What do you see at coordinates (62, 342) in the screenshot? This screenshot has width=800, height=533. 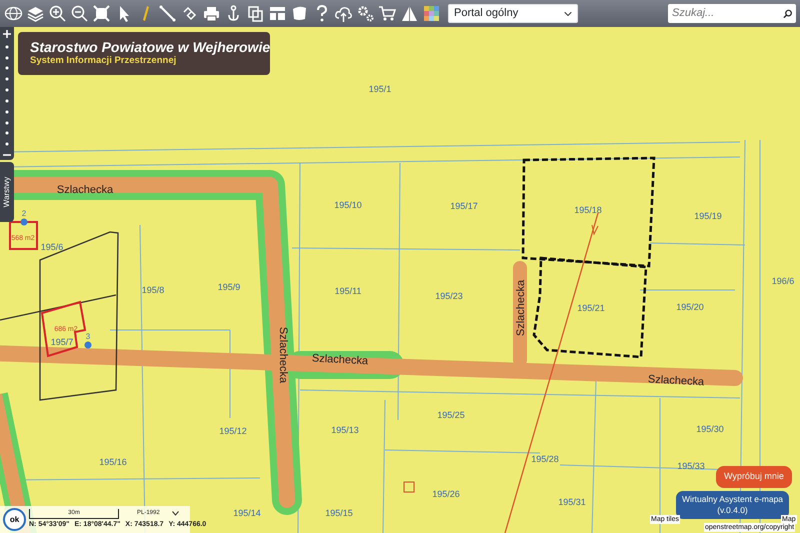 I see `parcel-number: 195/7` at bounding box center [62, 342].